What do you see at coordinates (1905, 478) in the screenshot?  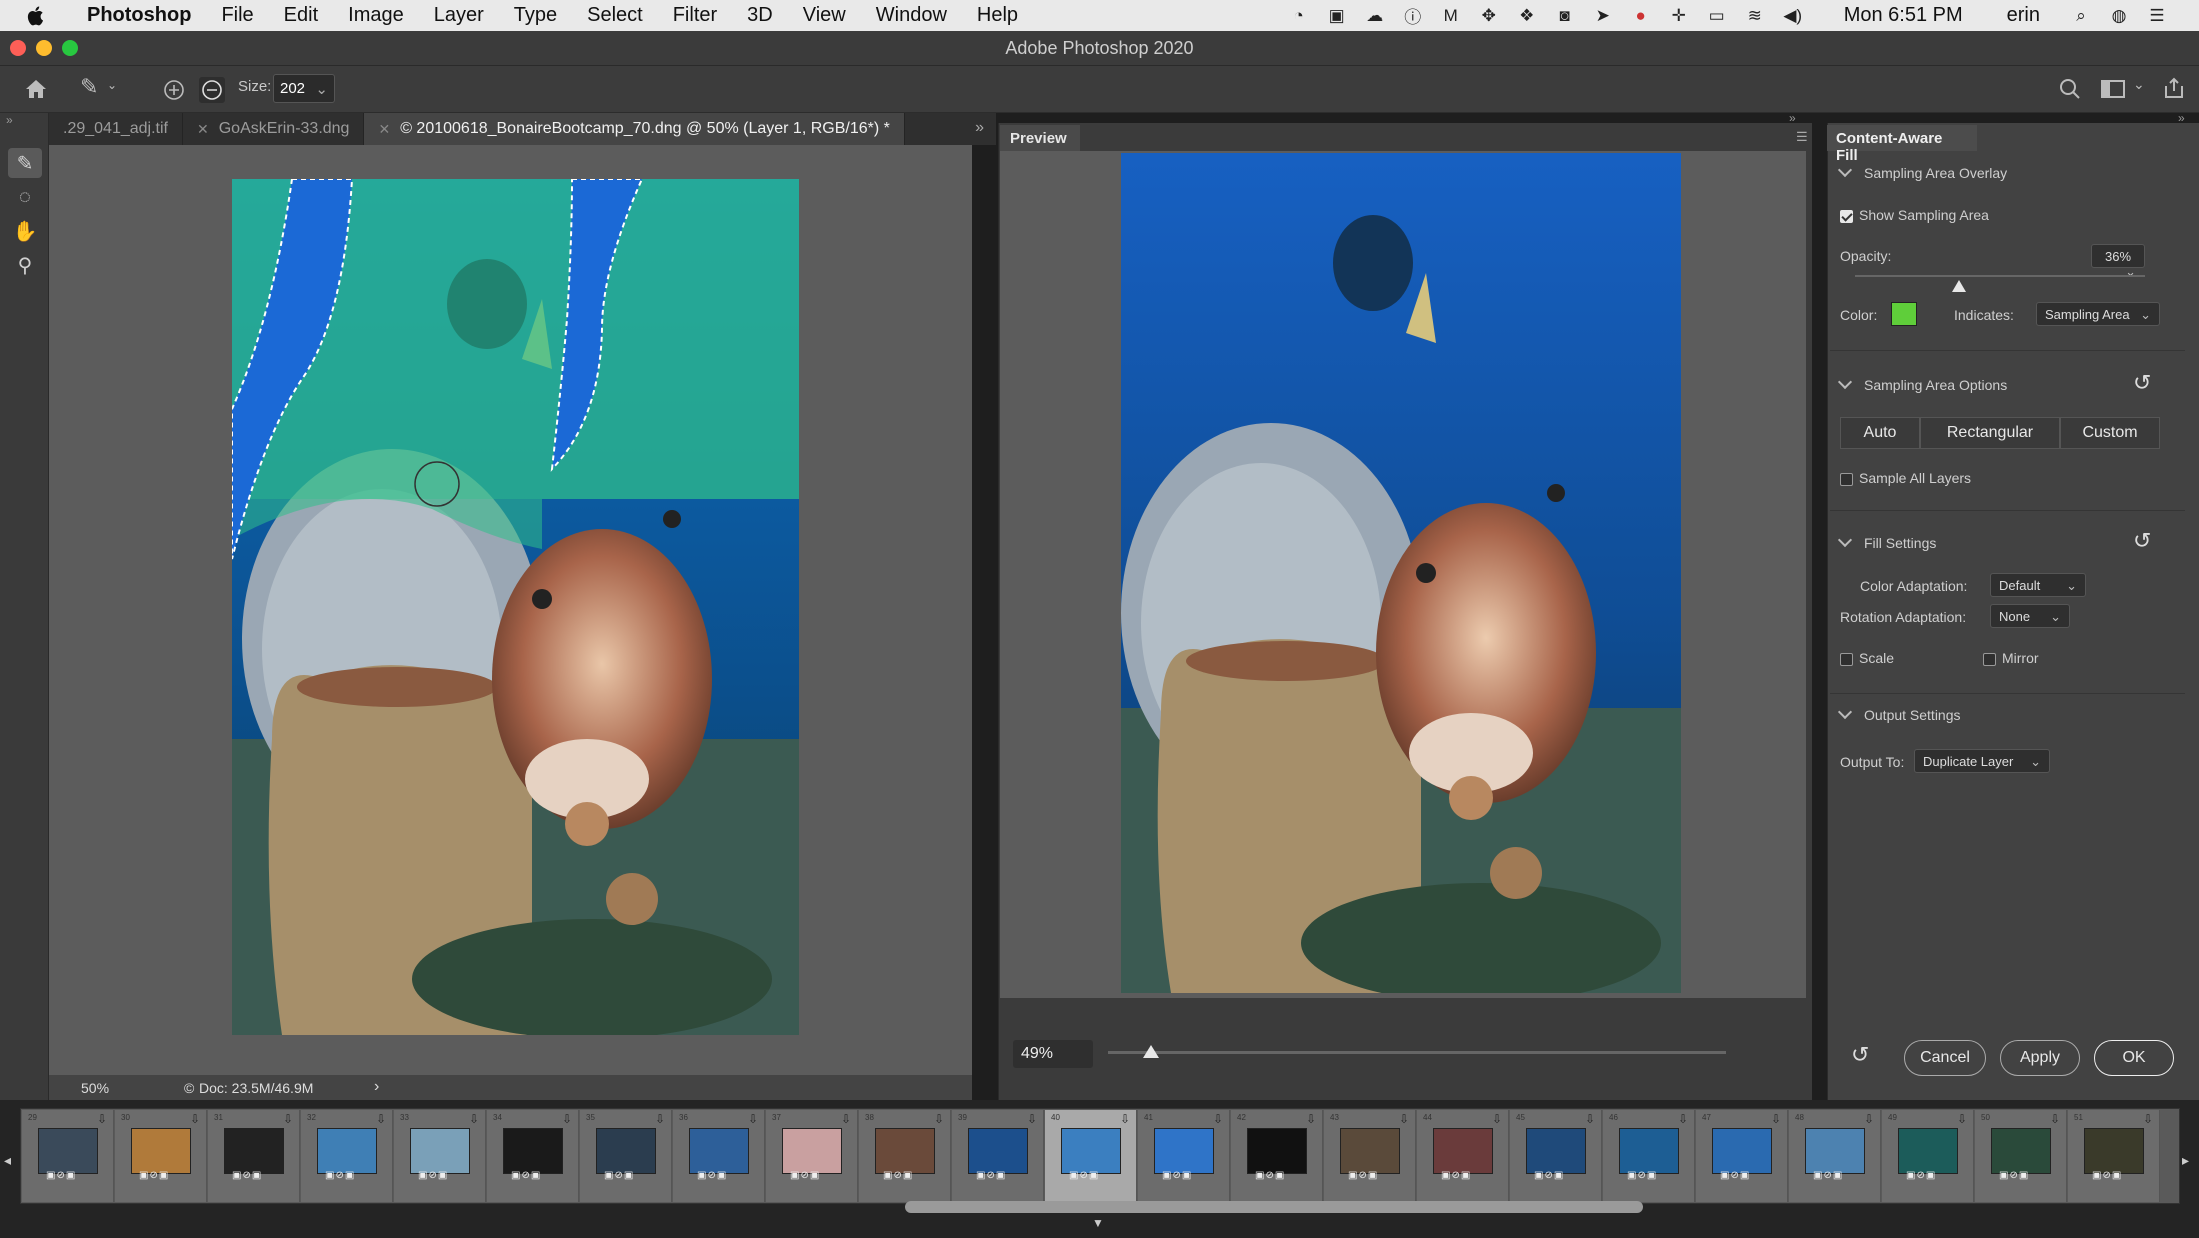 I see `sample-all-layers-checkbox: Sample All Layers` at bounding box center [1905, 478].